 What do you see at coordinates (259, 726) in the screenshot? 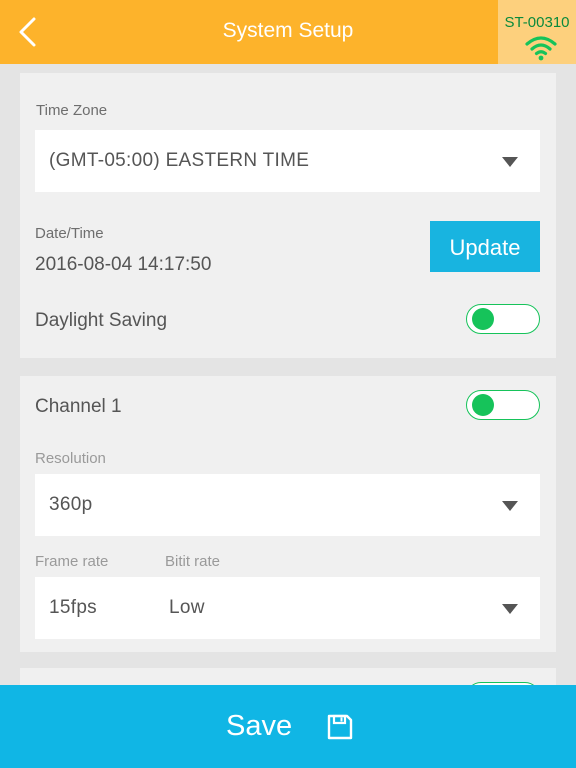
I see `save-label: Save` at bounding box center [259, 726].